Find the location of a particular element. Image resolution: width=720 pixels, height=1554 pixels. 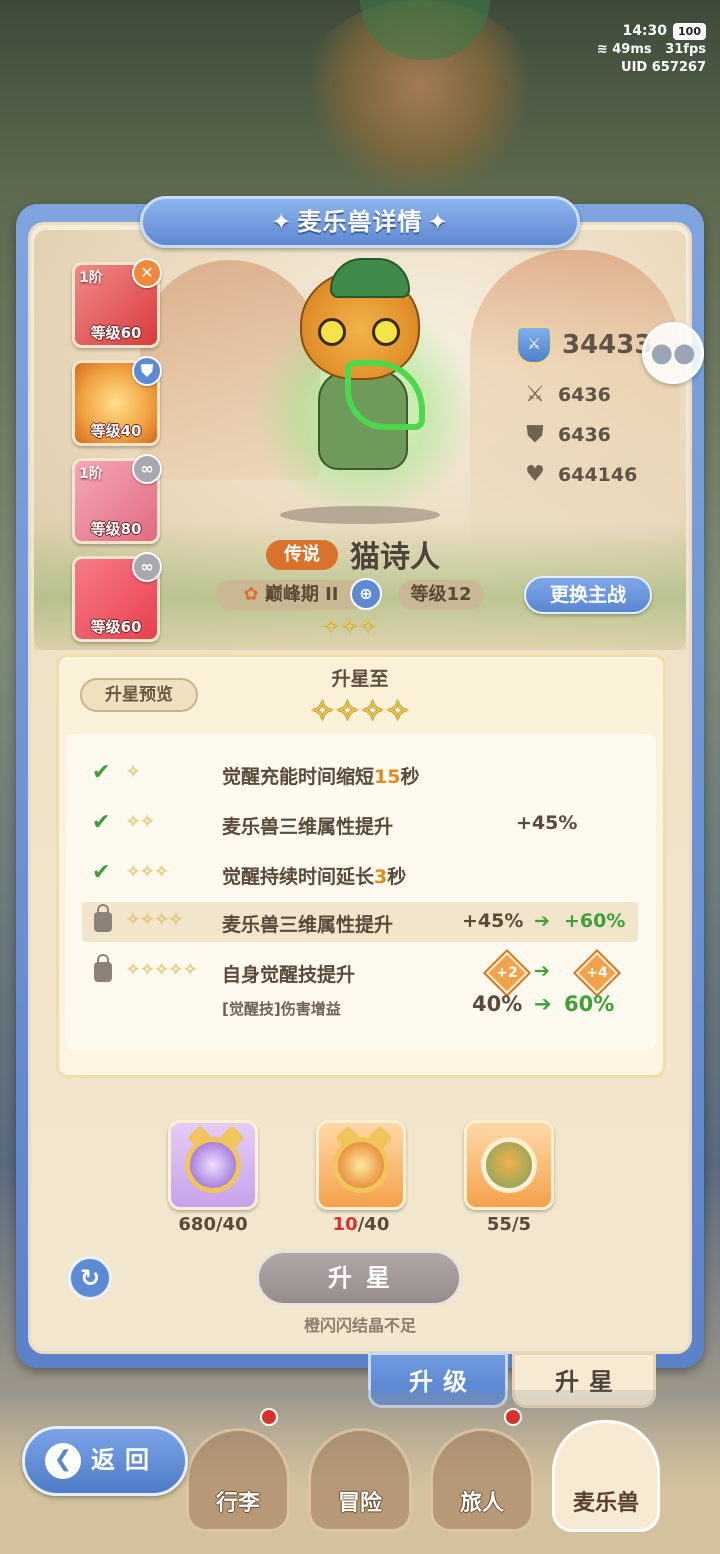

bonus-row-next: ✧✧✧✧ 麦乐兽三维属性提升 +45% ➔ +60% is located at coordinates (360, 922).